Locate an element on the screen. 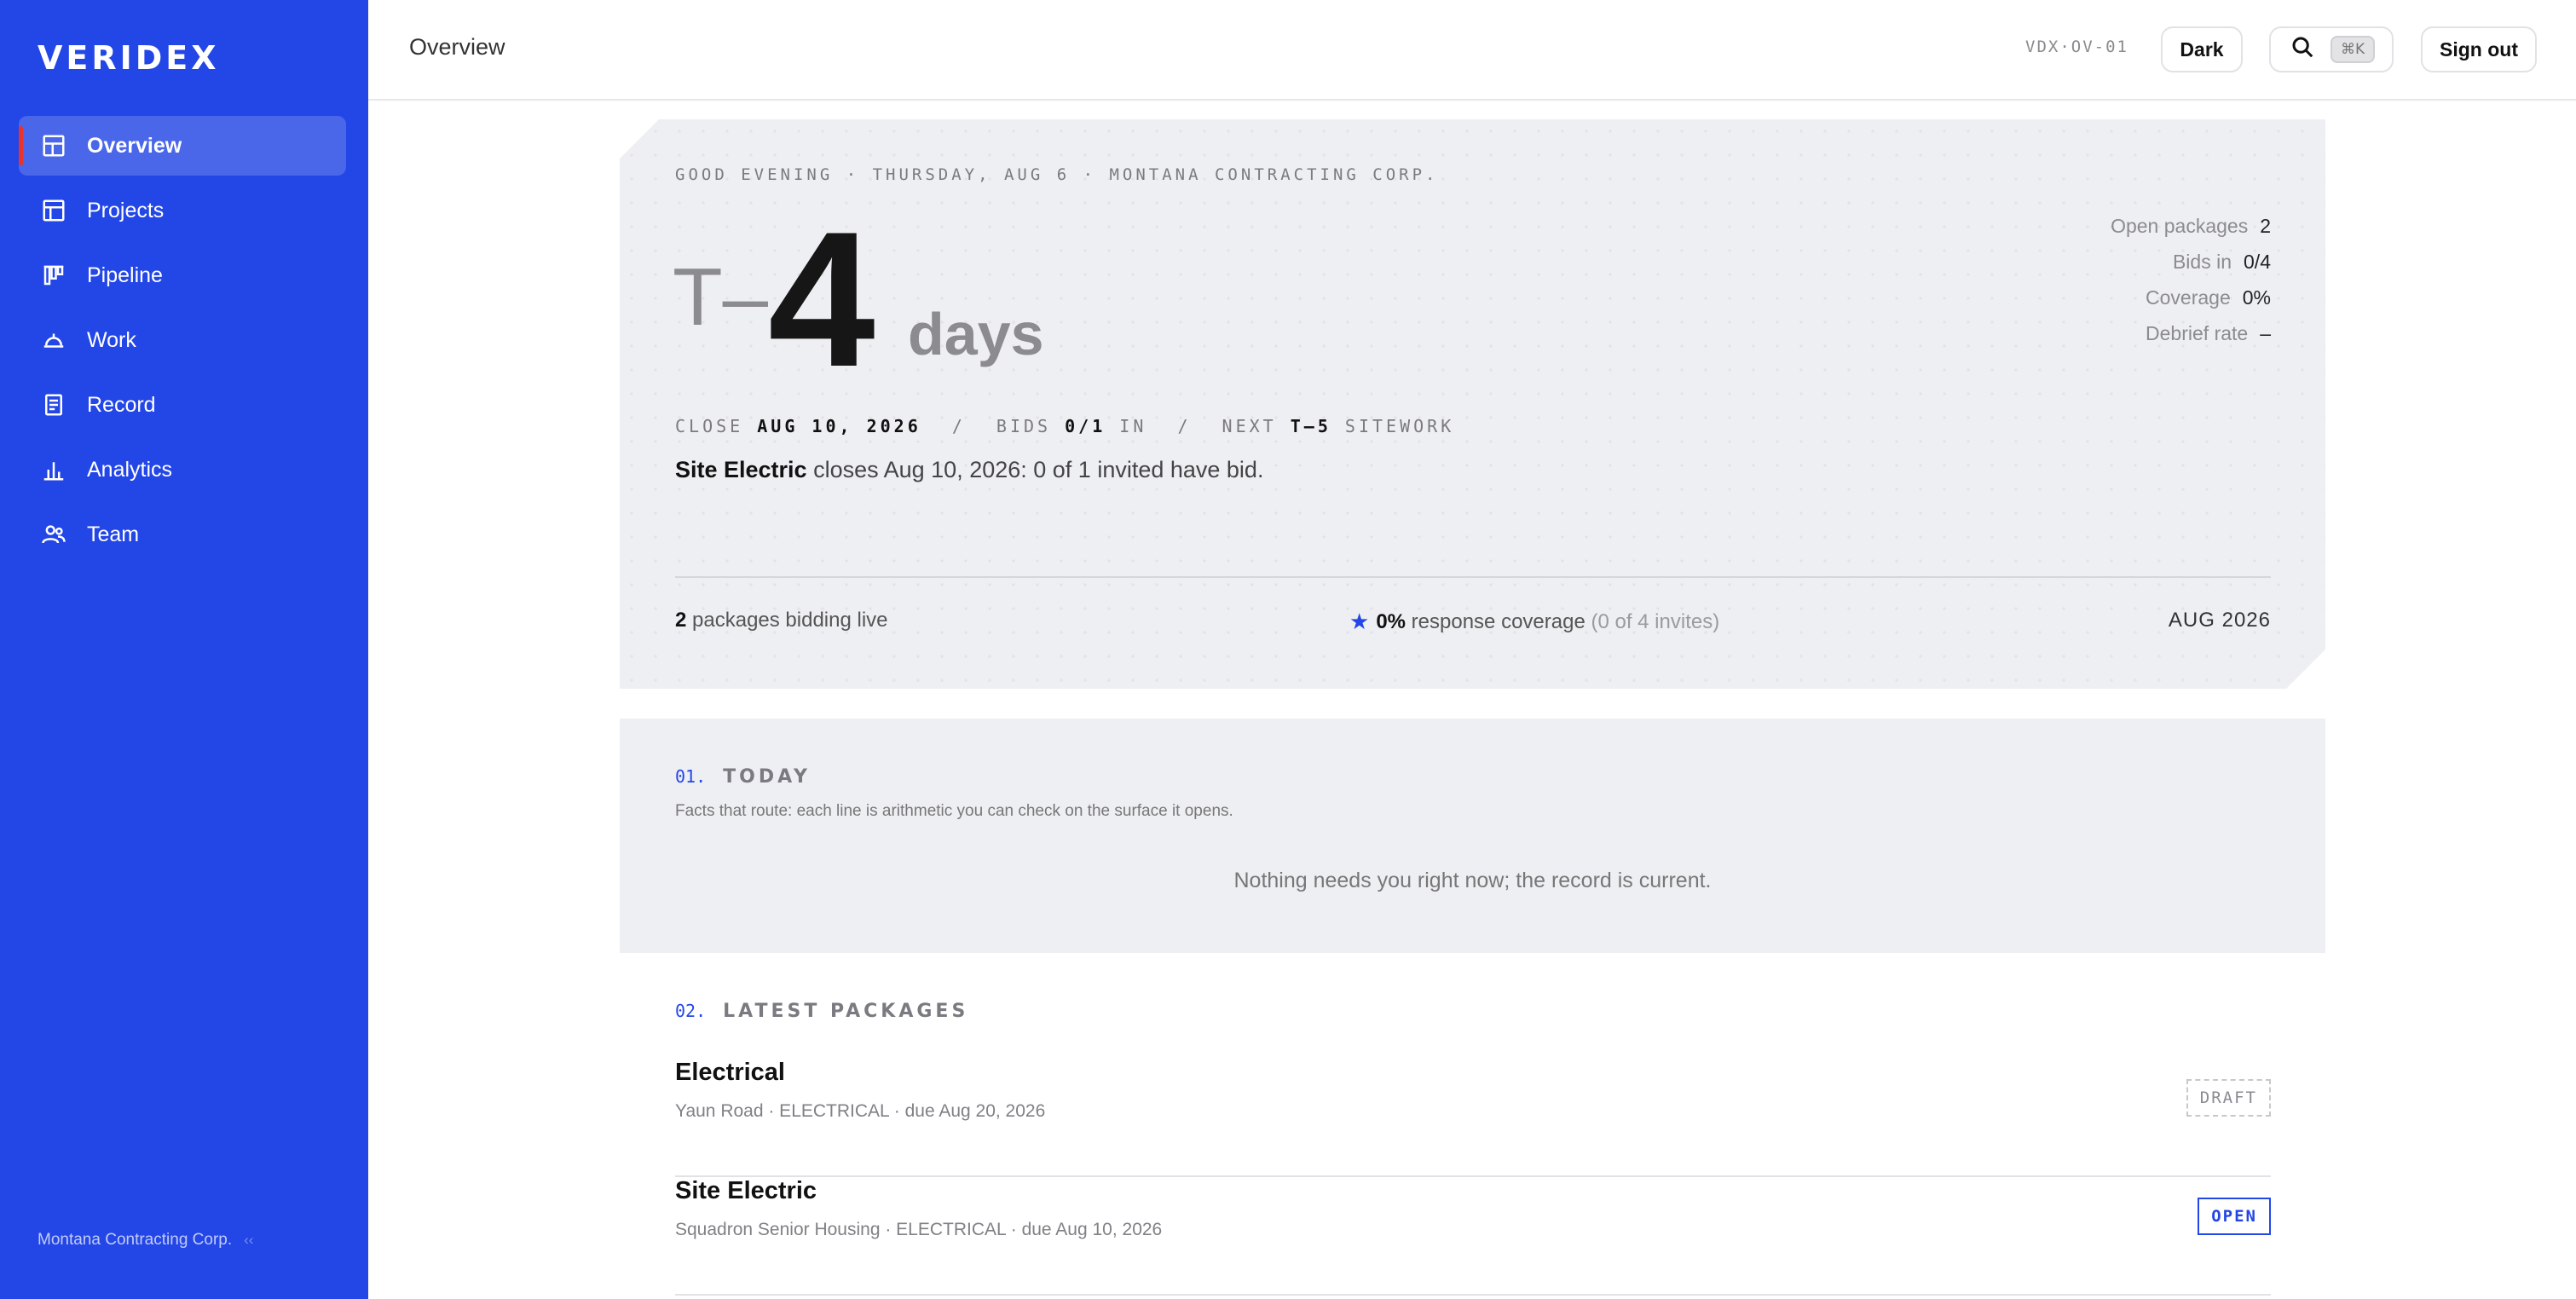  sign-out-button: Sign out is located at coordinates (2479, 49).